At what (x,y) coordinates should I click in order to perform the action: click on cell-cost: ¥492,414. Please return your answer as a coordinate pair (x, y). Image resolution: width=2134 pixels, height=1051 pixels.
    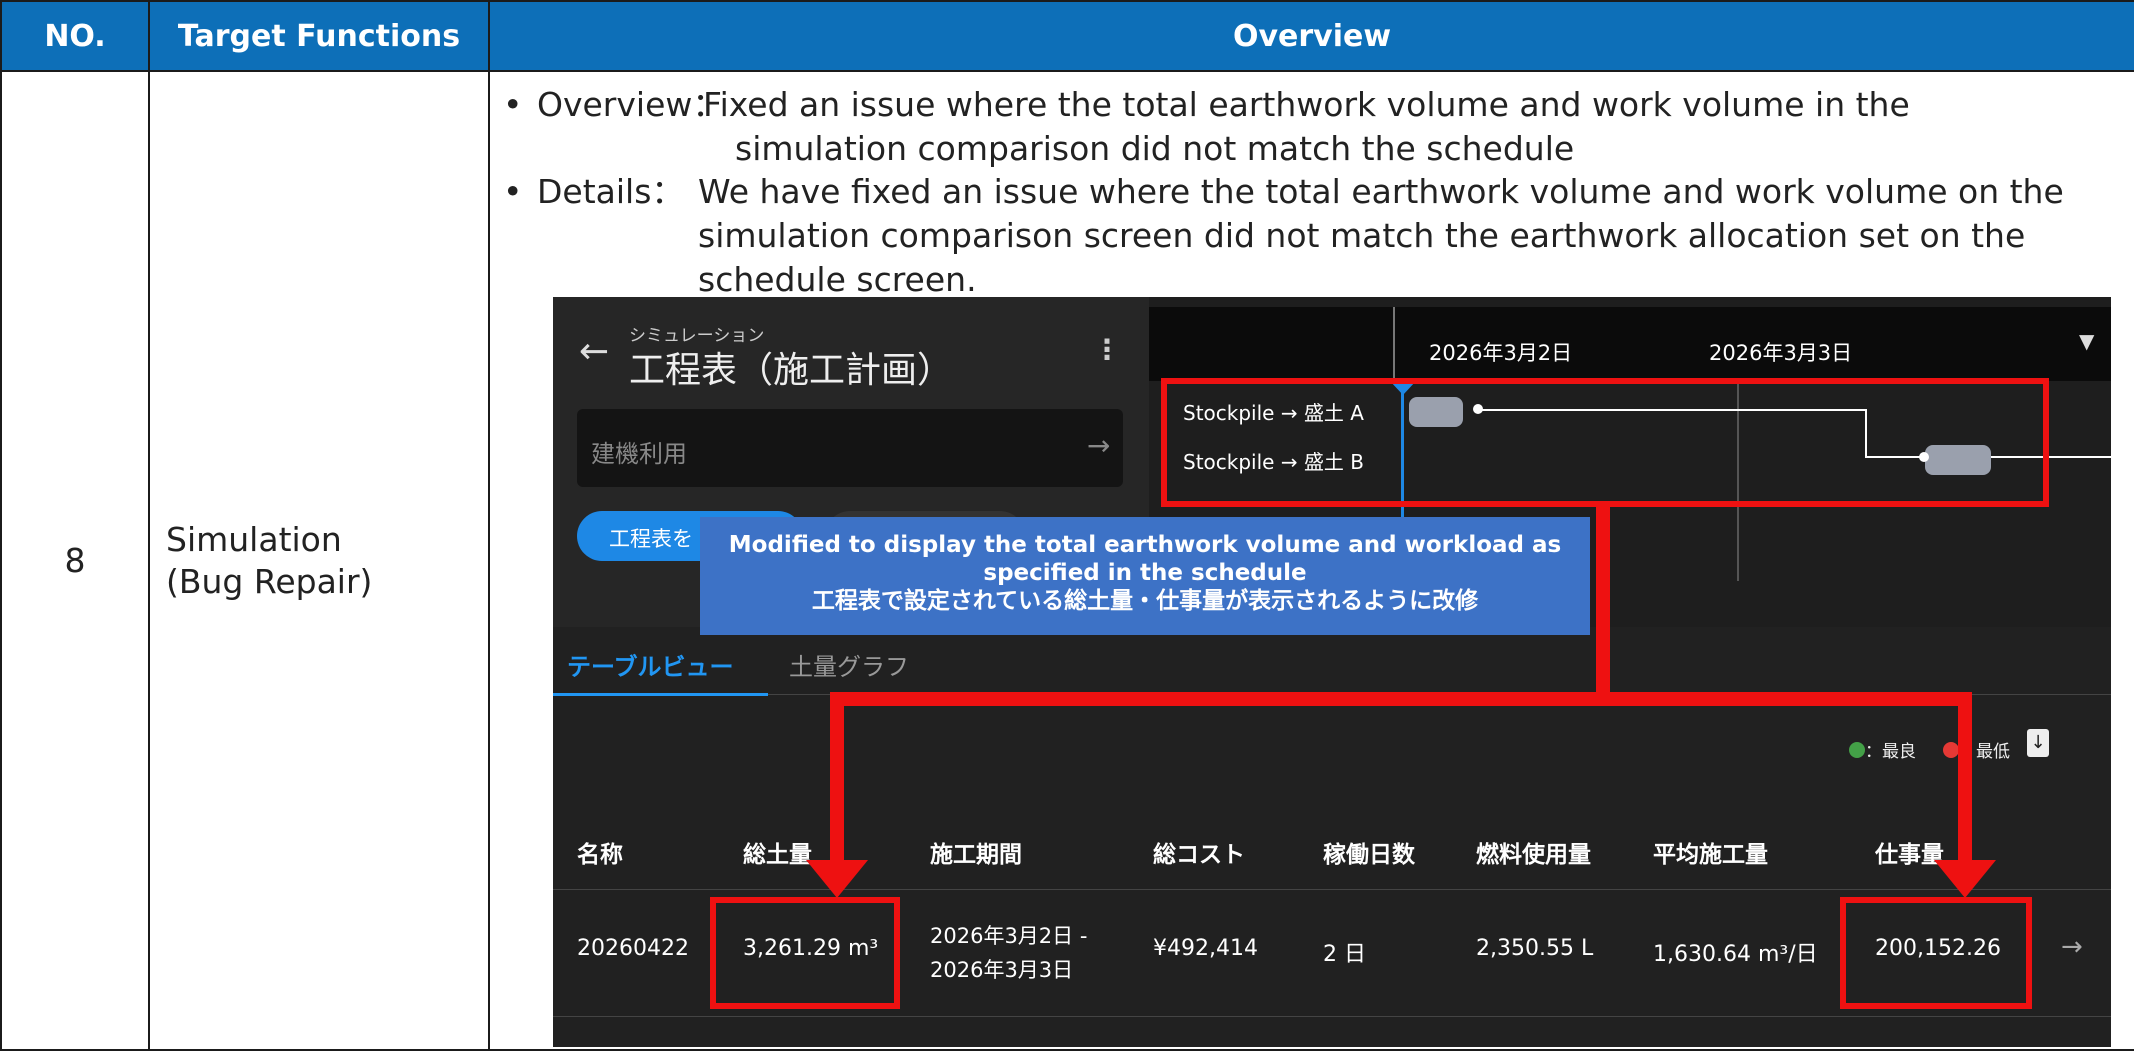
    Looking at the image, I should click on (1205, 948).